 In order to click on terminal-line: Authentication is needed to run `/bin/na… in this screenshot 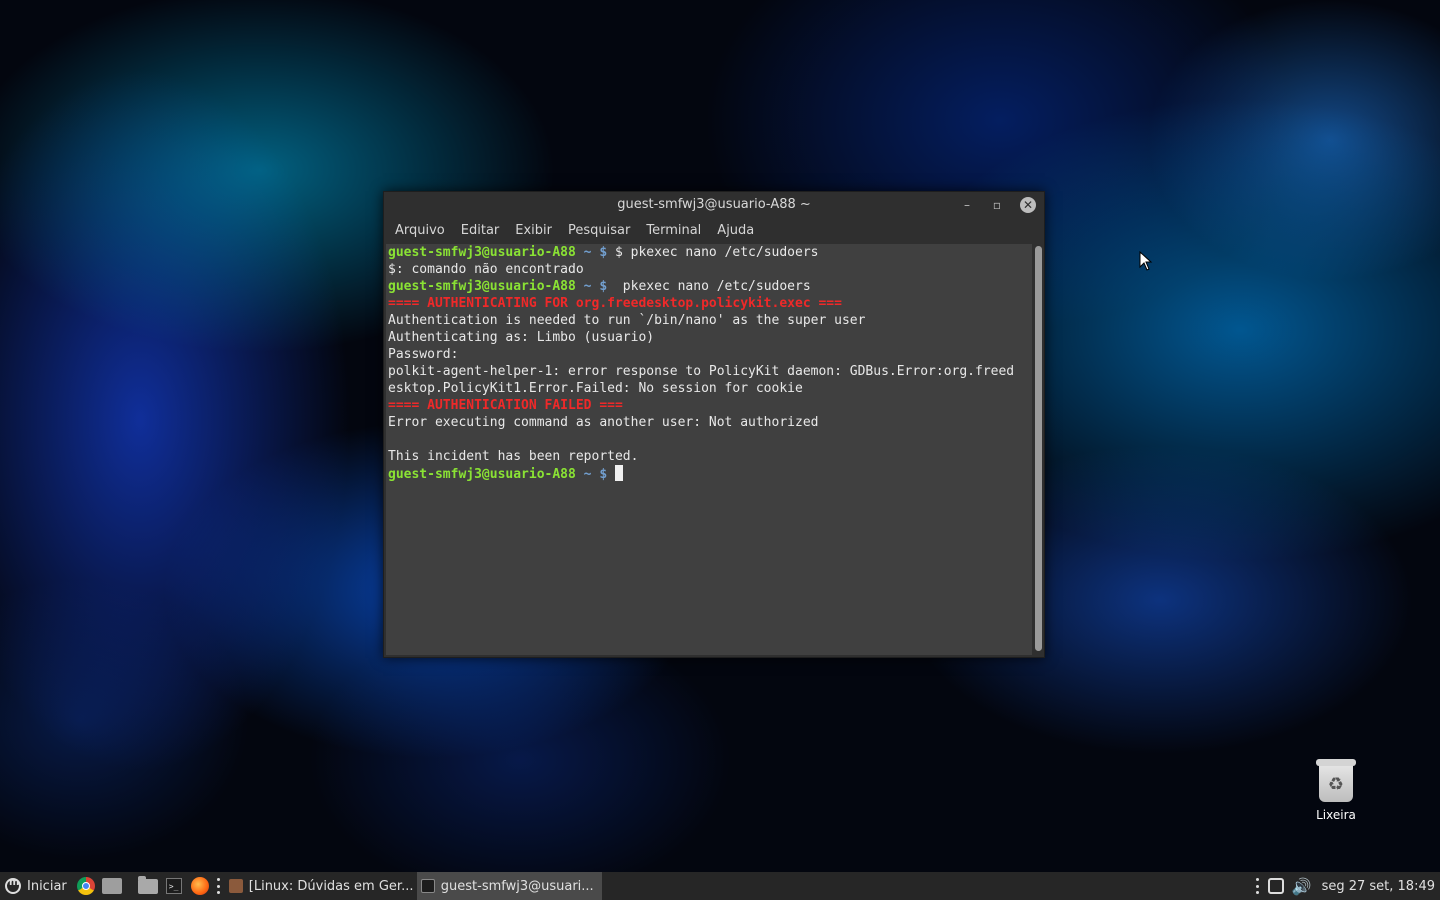, I will do `click(709, 320)`.